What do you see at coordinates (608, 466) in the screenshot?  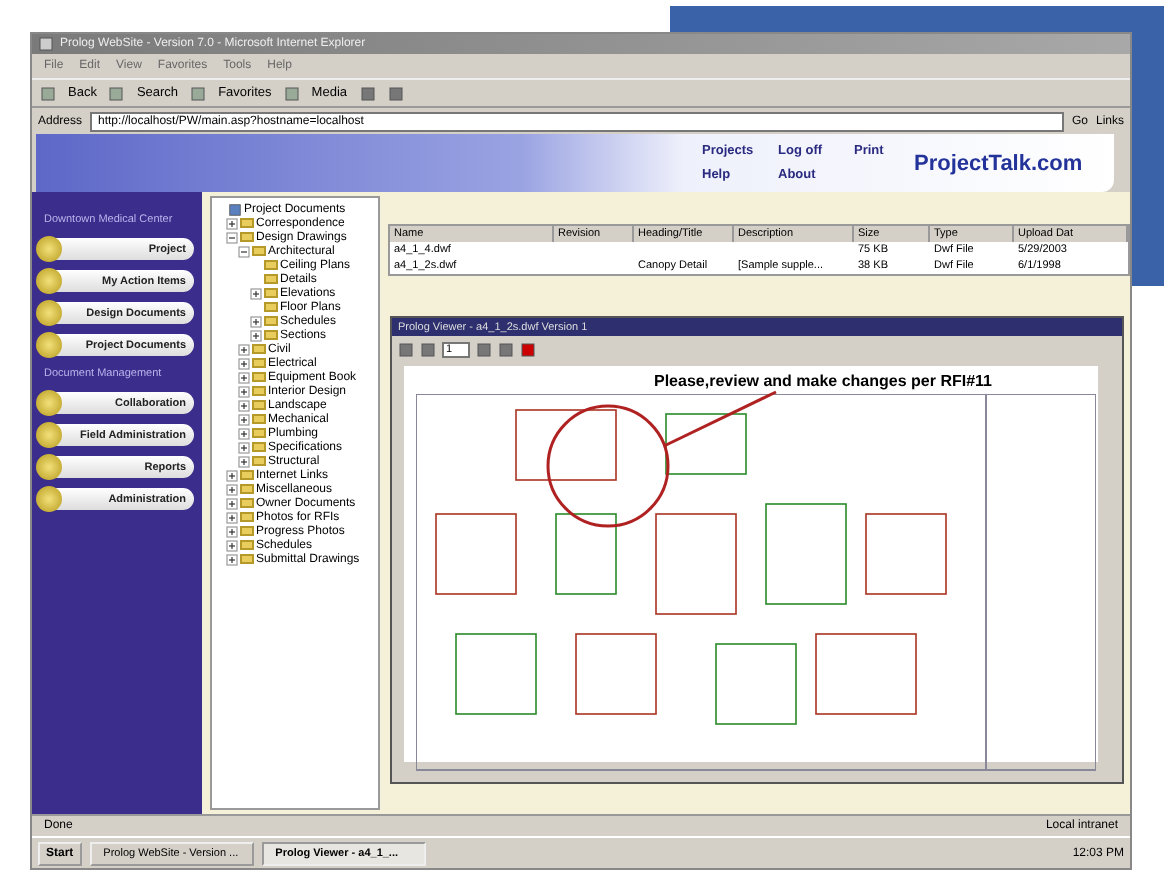 I see `markup-circle` at bounding box center [608, 466].